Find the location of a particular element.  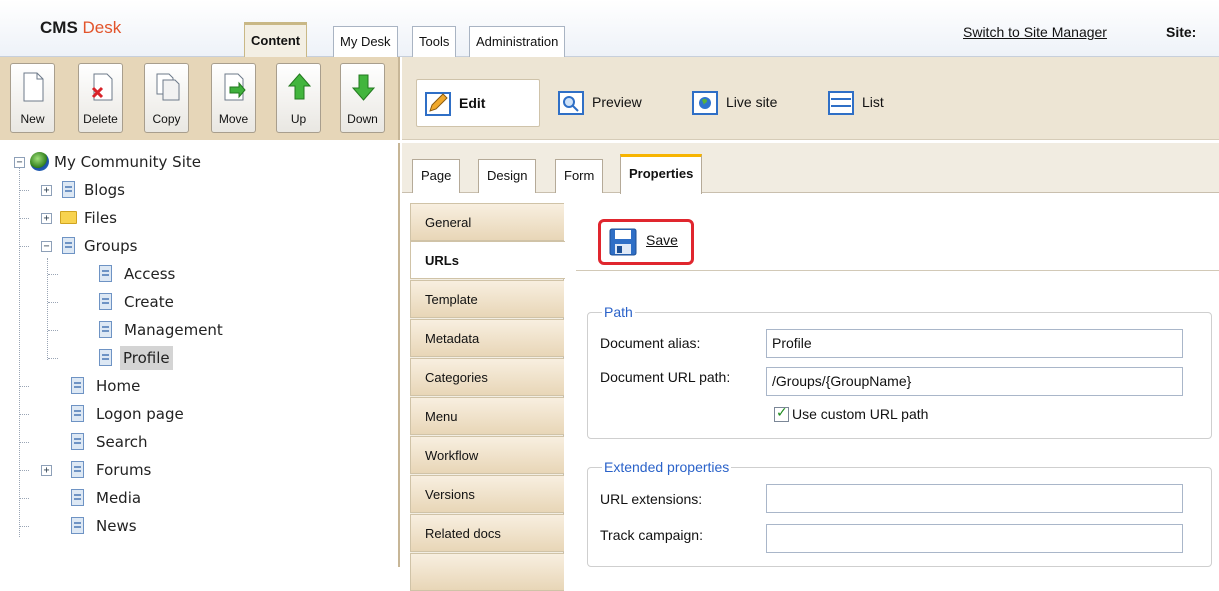

new-button: New is located at coordinates (32, 98).